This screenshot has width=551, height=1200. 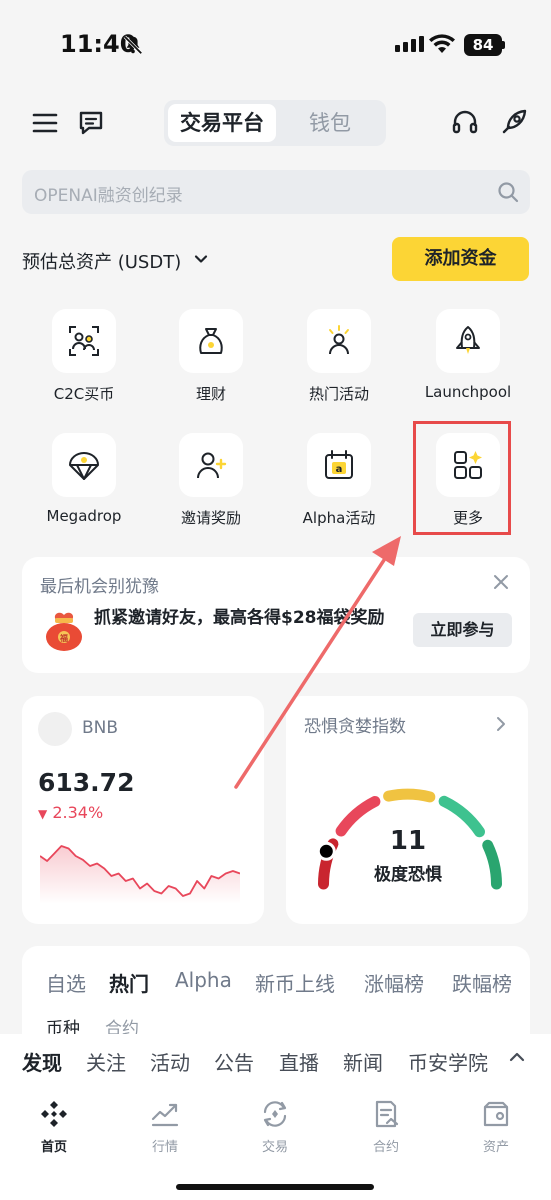 What do you see at coordinates (386, 1145) in the screenshot?
I see `nav-futures-label: 合约` at bounding box center [386, 1145].